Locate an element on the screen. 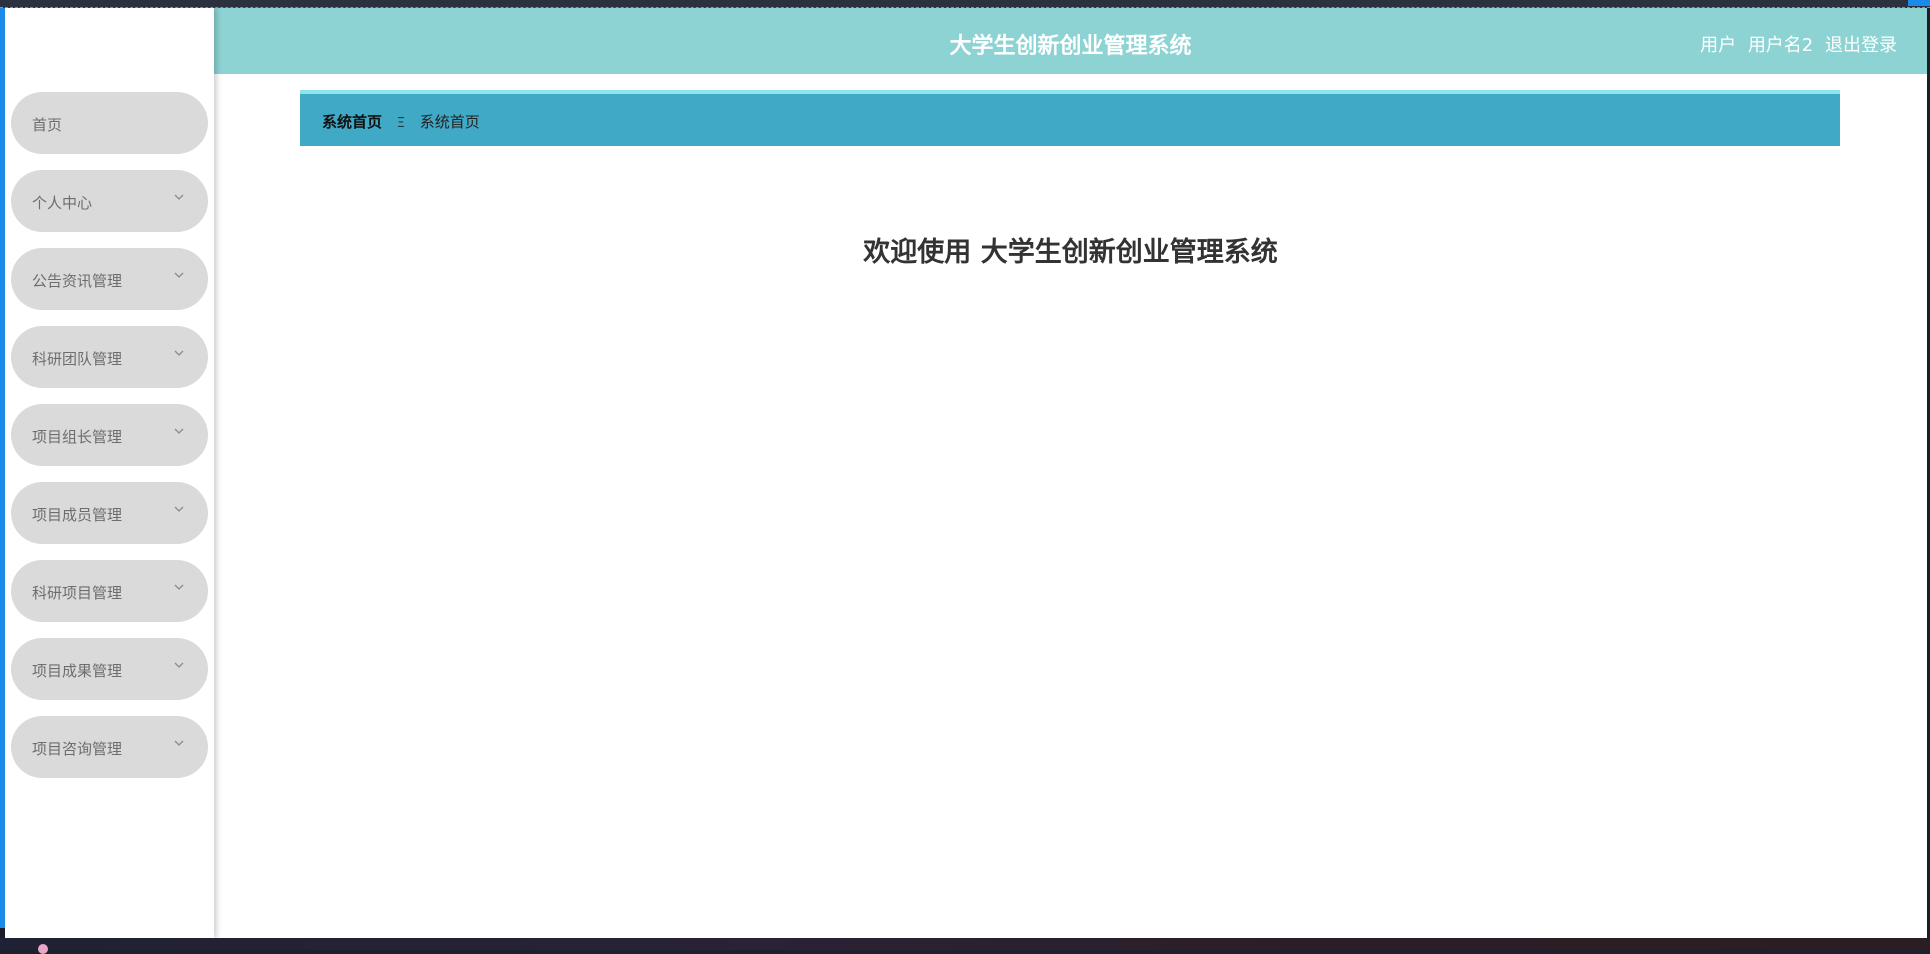 Image resolution: width=1930 pixels, height=954 pixels. sidebar-item-label: 科研团队管理 is located at coordinates (77, 359).